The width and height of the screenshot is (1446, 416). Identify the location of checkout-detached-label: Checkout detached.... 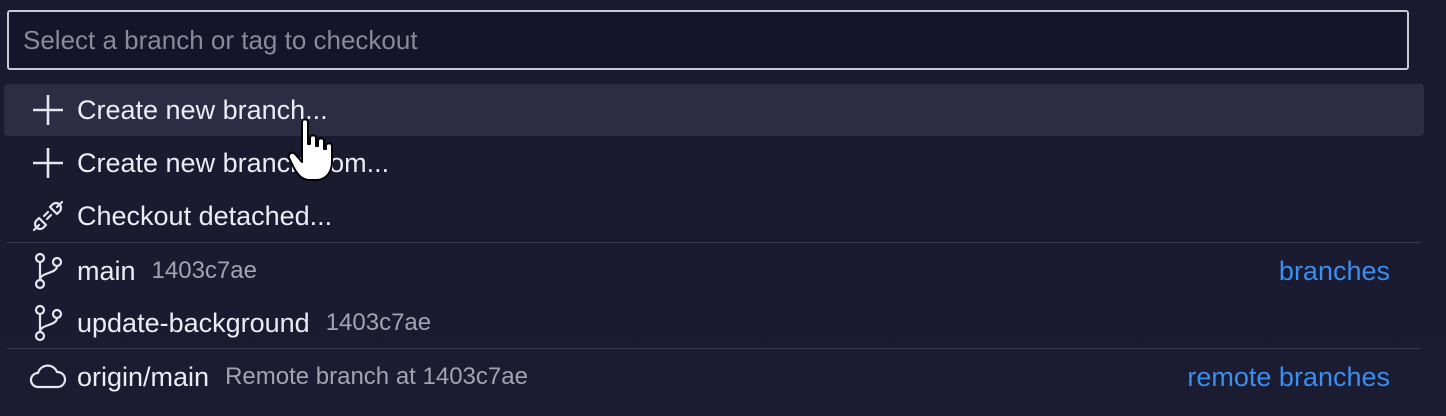
(205, 215).